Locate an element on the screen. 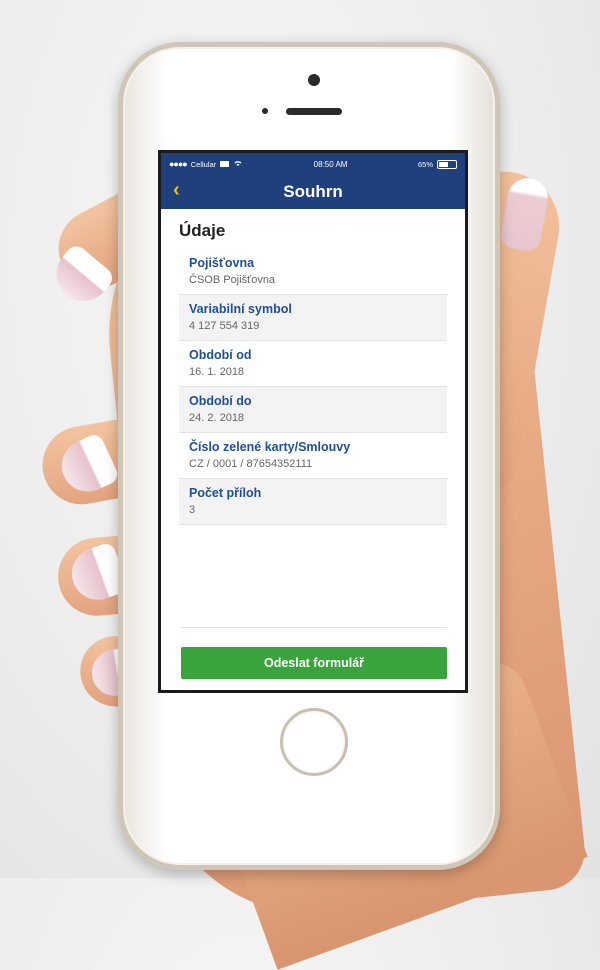 This screenshot has height=970, width=600. field-label: Pojišťovna is located at coordinates (222, 263).